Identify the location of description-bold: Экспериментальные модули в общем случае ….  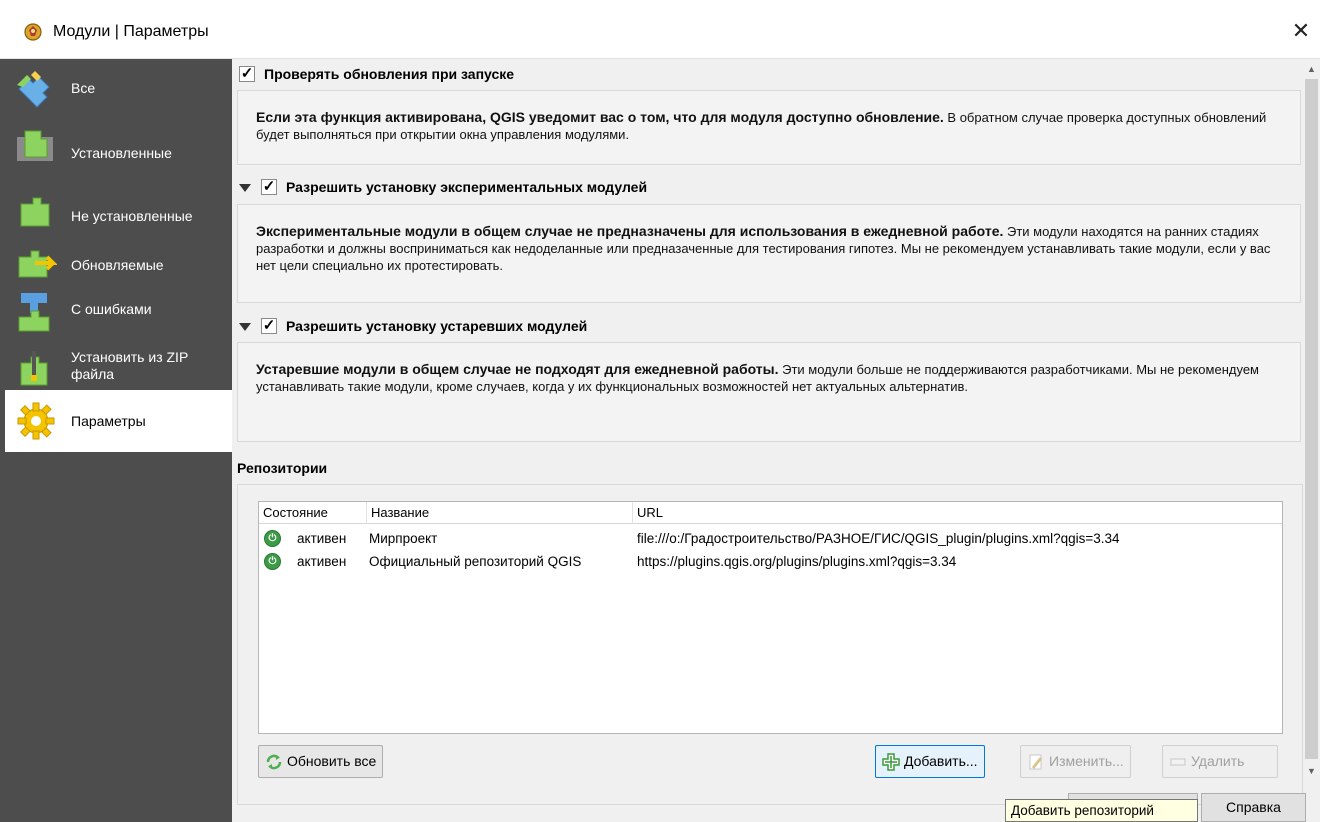
(630, 231).